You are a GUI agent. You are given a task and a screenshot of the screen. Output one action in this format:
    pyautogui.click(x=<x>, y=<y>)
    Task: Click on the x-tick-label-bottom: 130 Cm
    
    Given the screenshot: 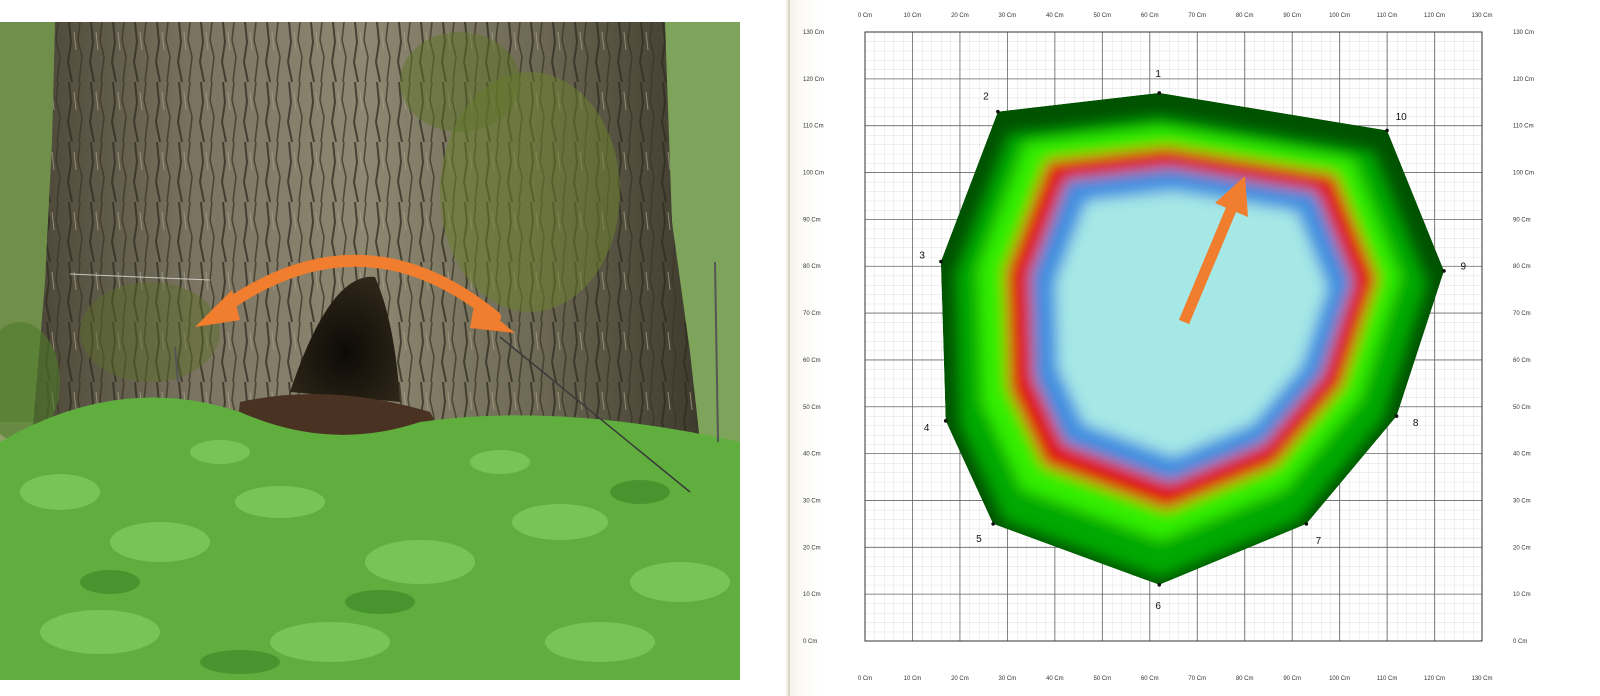 What is the action you would take?
    pyautogui.click(x=1481, y=679)
    